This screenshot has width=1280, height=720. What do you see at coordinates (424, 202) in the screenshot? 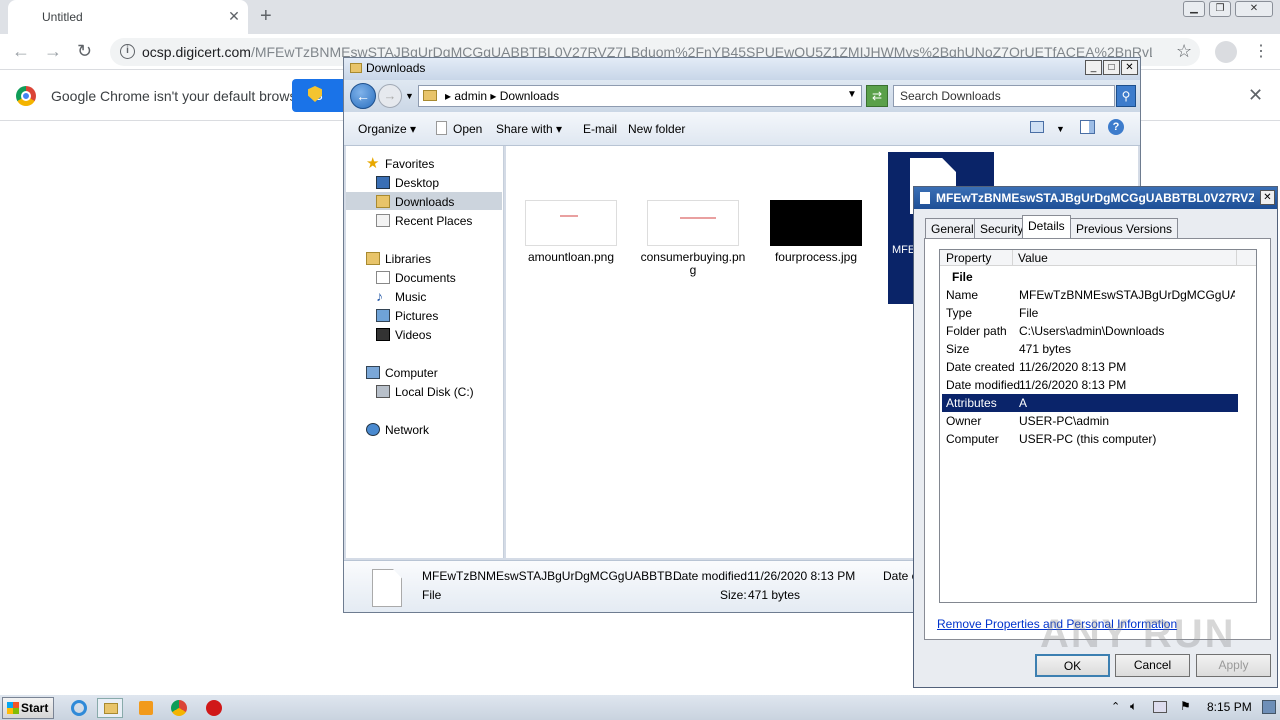
I see `nav-downloads: Downloads` at bounding box center [424, 202].